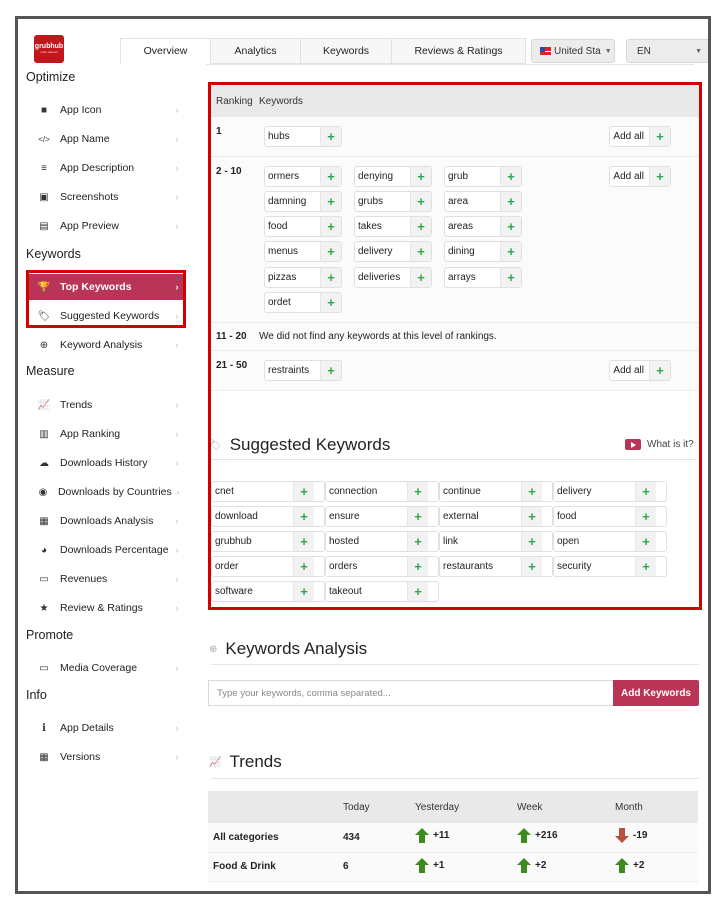 The height and width of the screenshot is (915, 725). Describe the element at coordinates (89, 197) in the screenshot. I see `sidebar-item-label: Screenshots` at that location.